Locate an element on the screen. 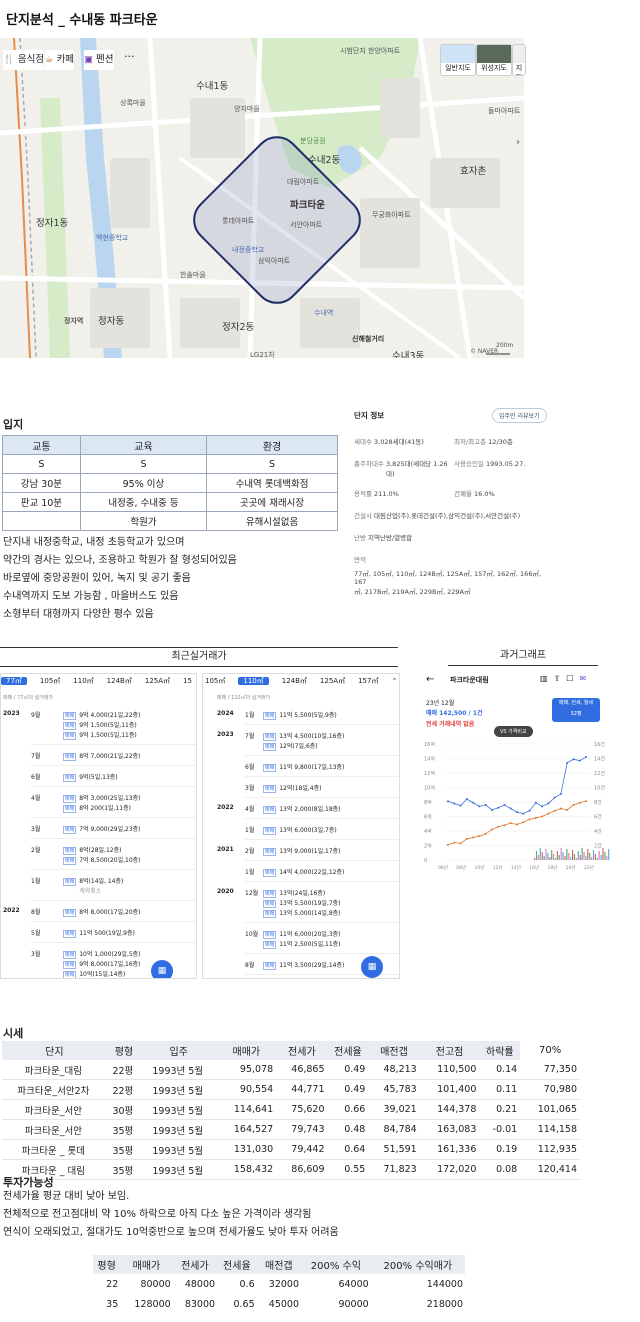 This screenshot has height=1322, width=640. trade-row: 매매 9억 1,500(5일,11층) is located at coordinates (100, 735).